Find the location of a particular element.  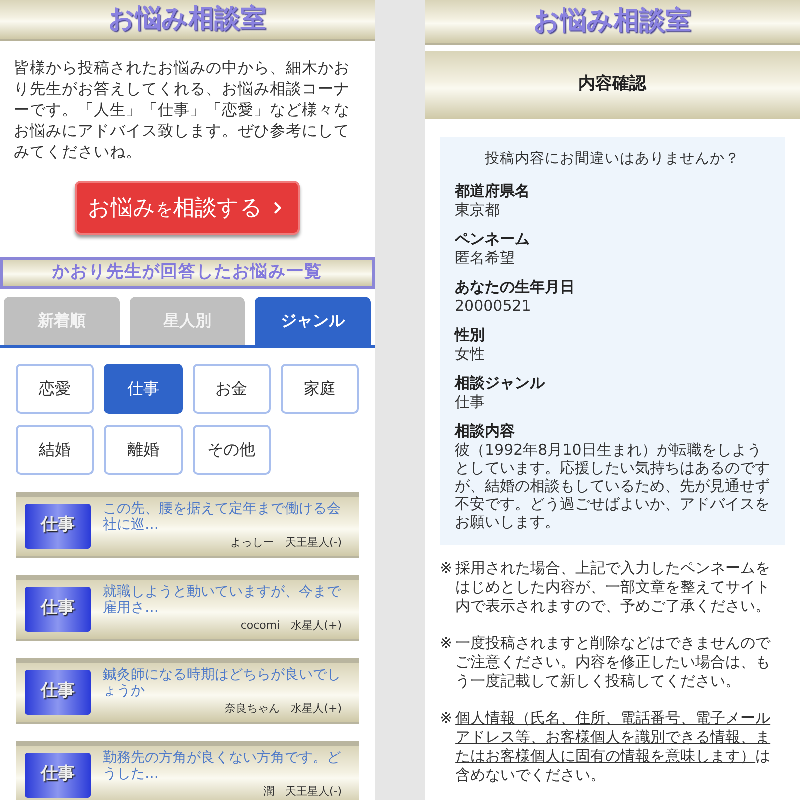

section-banner: かおり先生が回答したお悩み一覧 is located at coordinates (187, 272).